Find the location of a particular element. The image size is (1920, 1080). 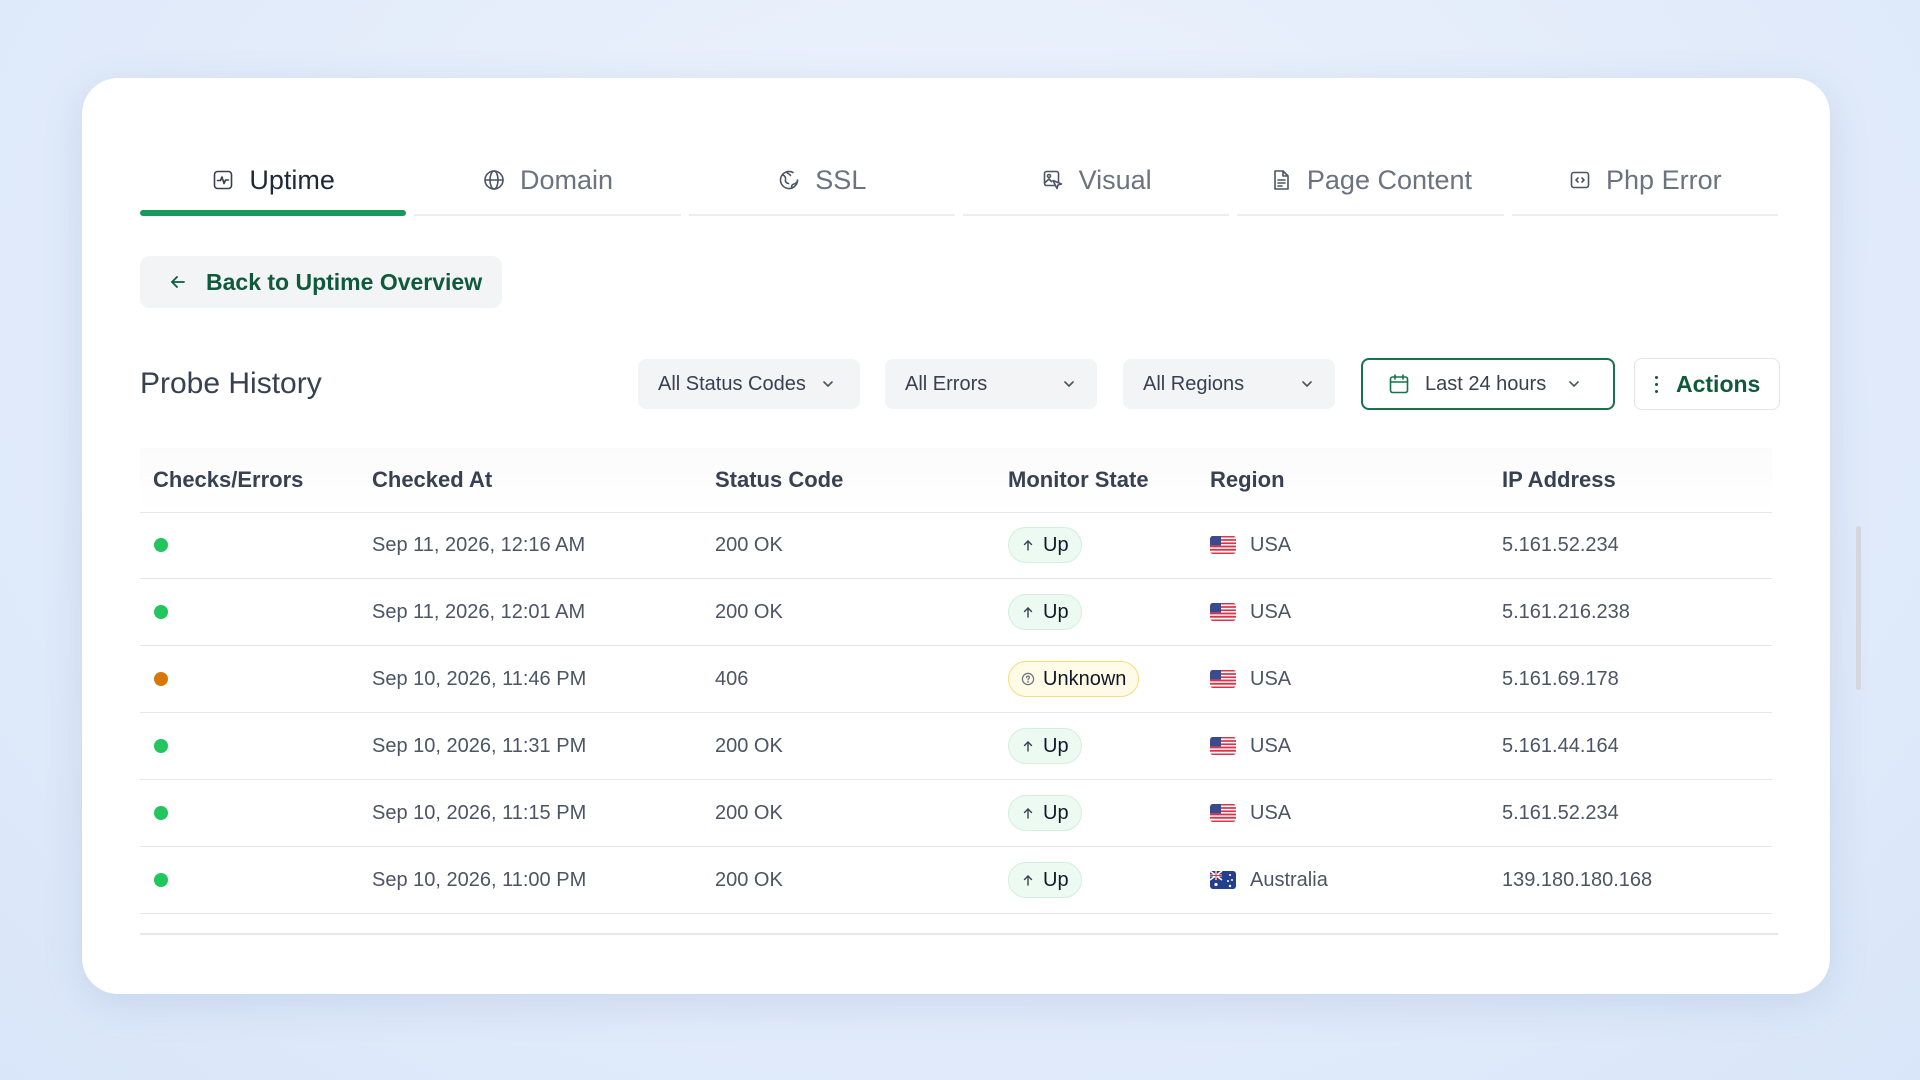

back-to-overview-button: Back to Uptime Overview is located at coordinates (321, 282).